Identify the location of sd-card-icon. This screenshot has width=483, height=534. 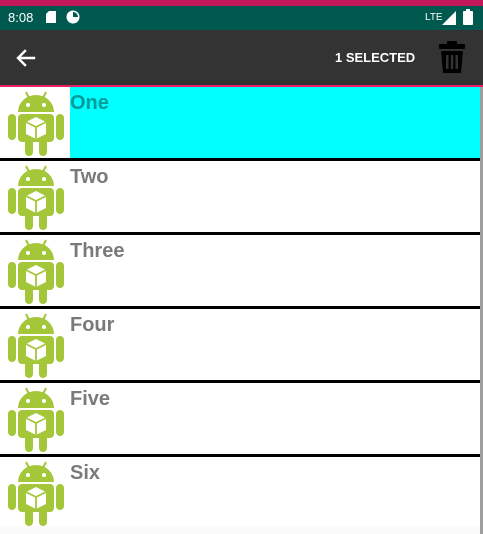
(51, 17).